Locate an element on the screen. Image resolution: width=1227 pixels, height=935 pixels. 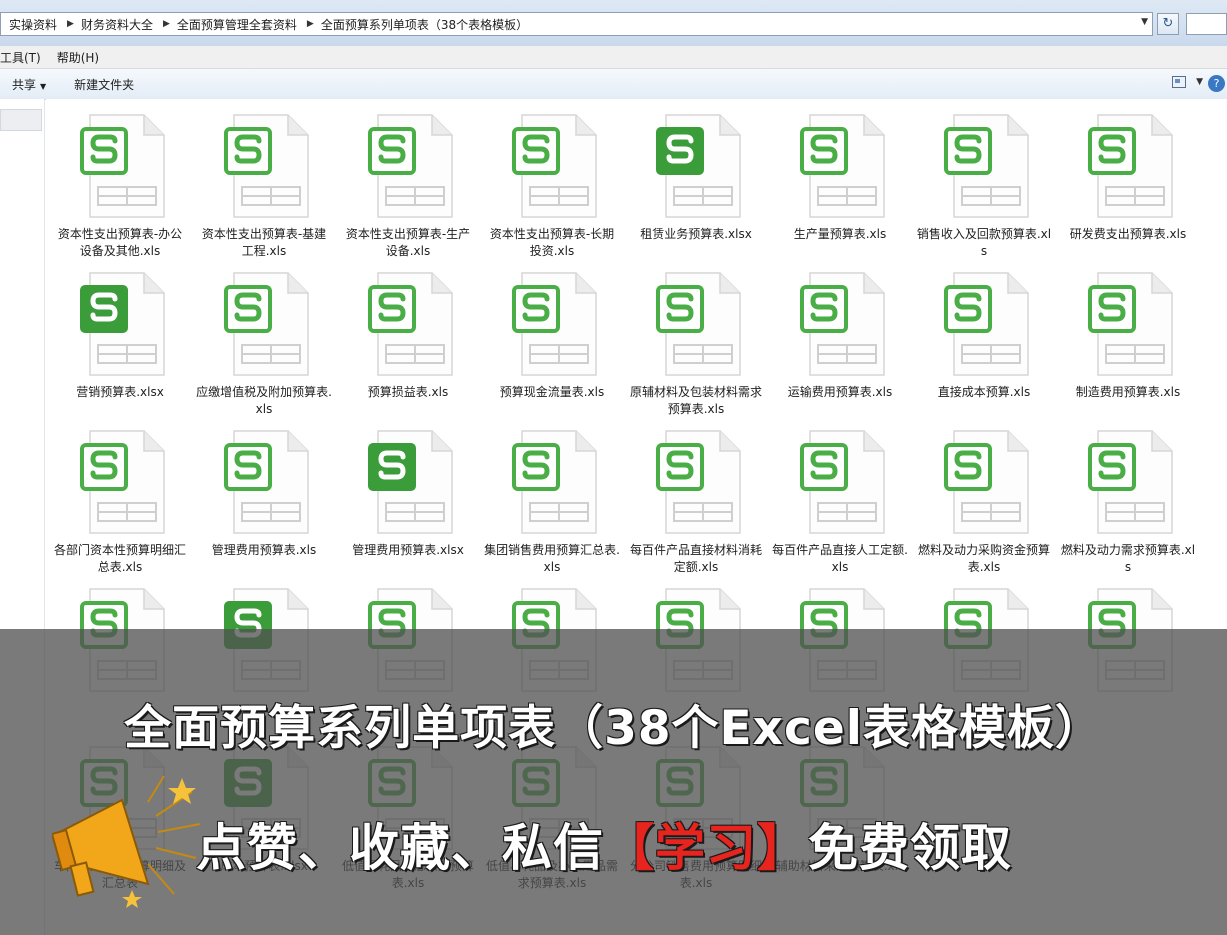
file-item: 直接成本预算.xls is located at coordinates (984, 332).